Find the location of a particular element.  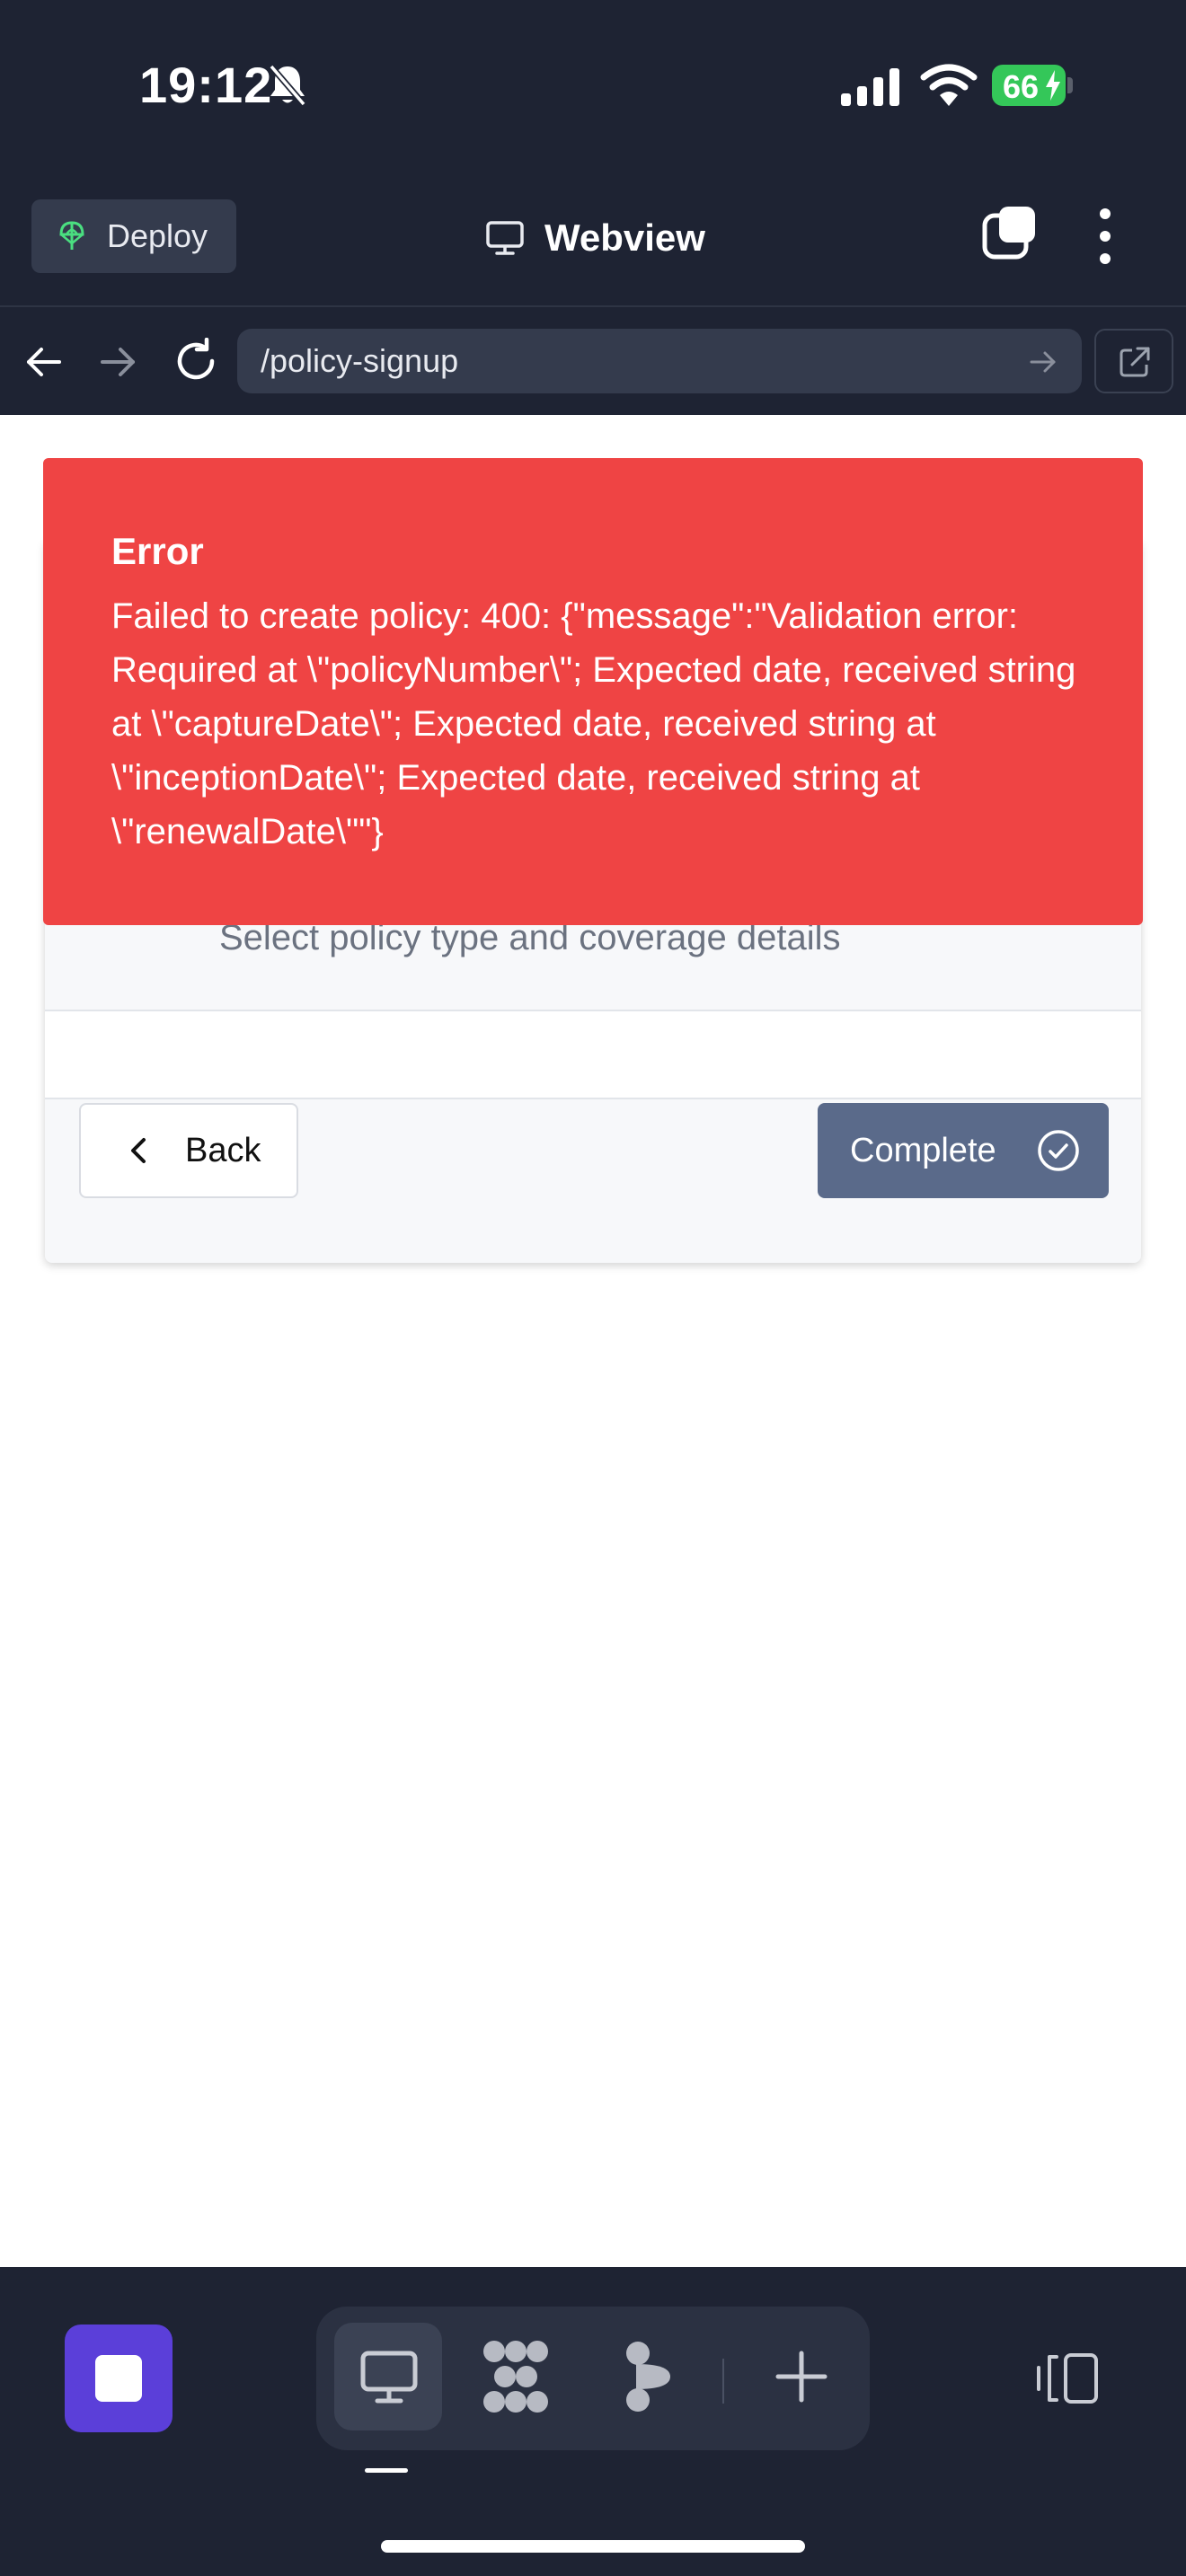

plus-icon is located at coordinates (801, 2377).